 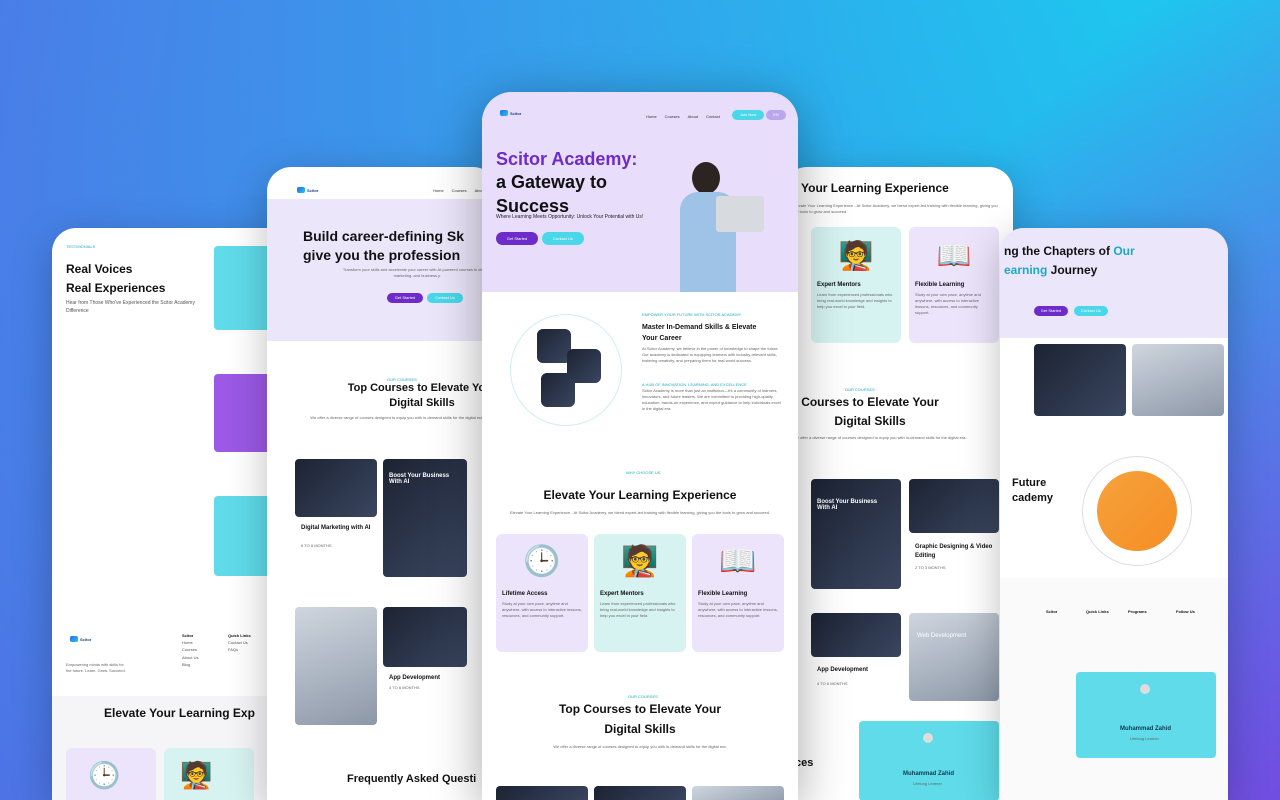 What do you see at coordinates (1032, 498) in the screenshot?
I see `future-title-line2: cademy` at bounding box center [1032, 498].